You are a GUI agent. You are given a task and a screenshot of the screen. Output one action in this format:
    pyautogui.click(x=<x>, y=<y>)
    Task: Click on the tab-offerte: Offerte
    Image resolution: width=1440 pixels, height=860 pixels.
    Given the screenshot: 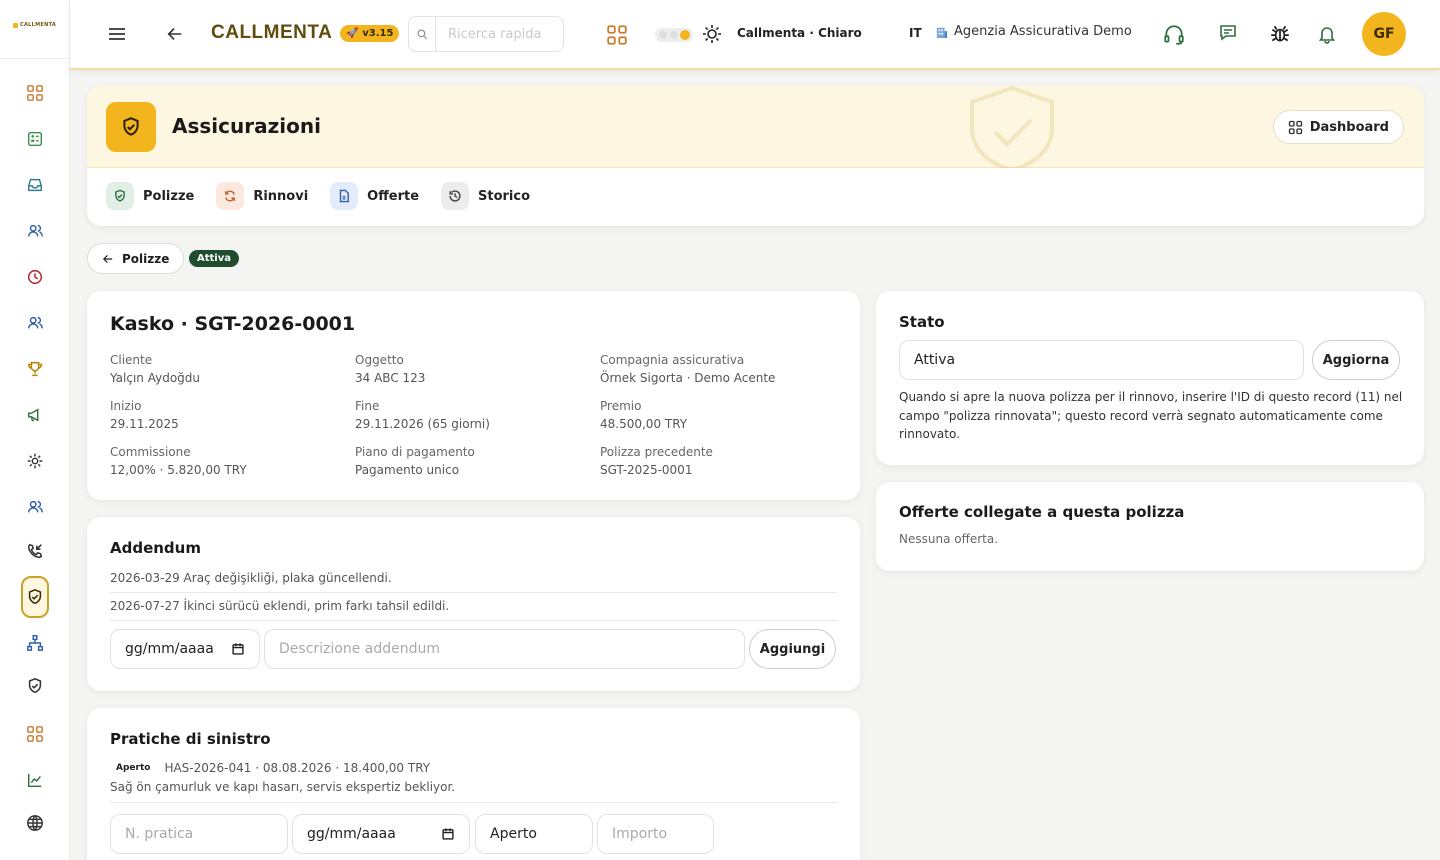 What is the action you would take?
    pyautogui.click(x=374, y=196)
    